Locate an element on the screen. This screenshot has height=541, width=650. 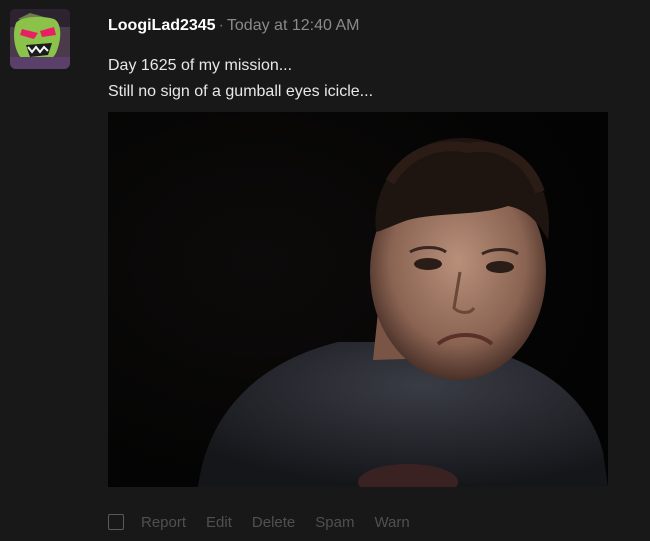
report-link: Report is located at coordinates (163, 522).